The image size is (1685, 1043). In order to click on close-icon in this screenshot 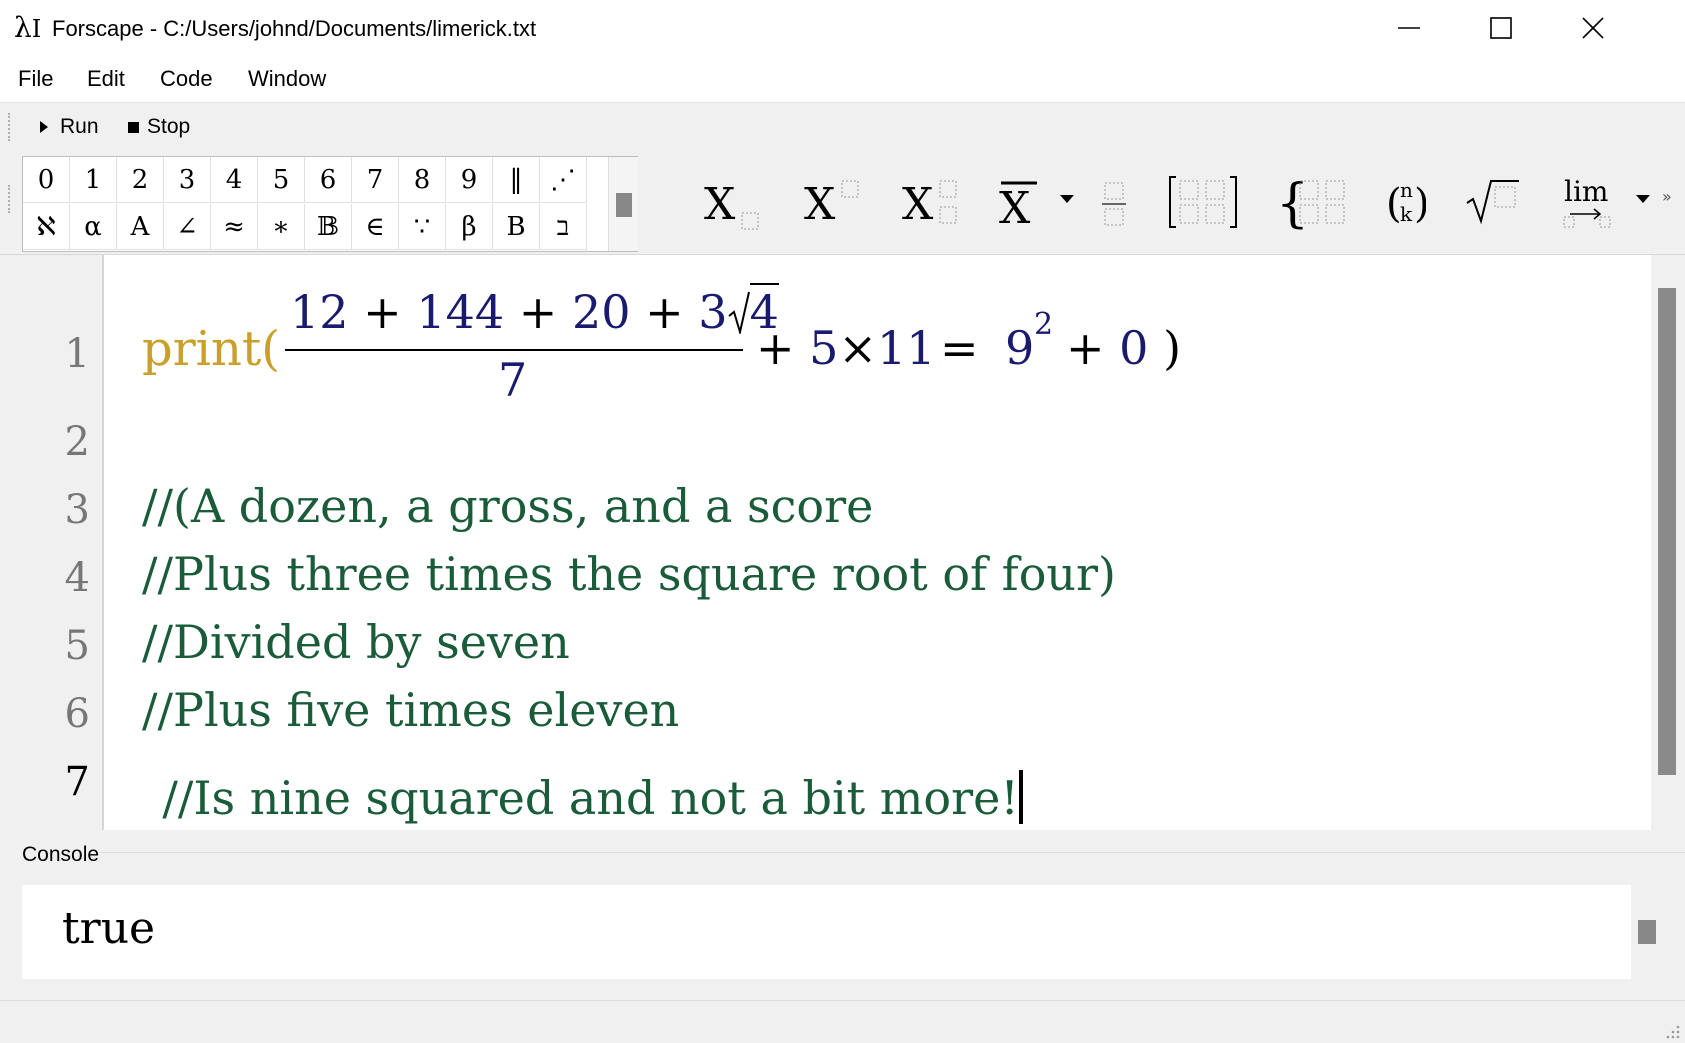, I will do `click(1593, 28)`.